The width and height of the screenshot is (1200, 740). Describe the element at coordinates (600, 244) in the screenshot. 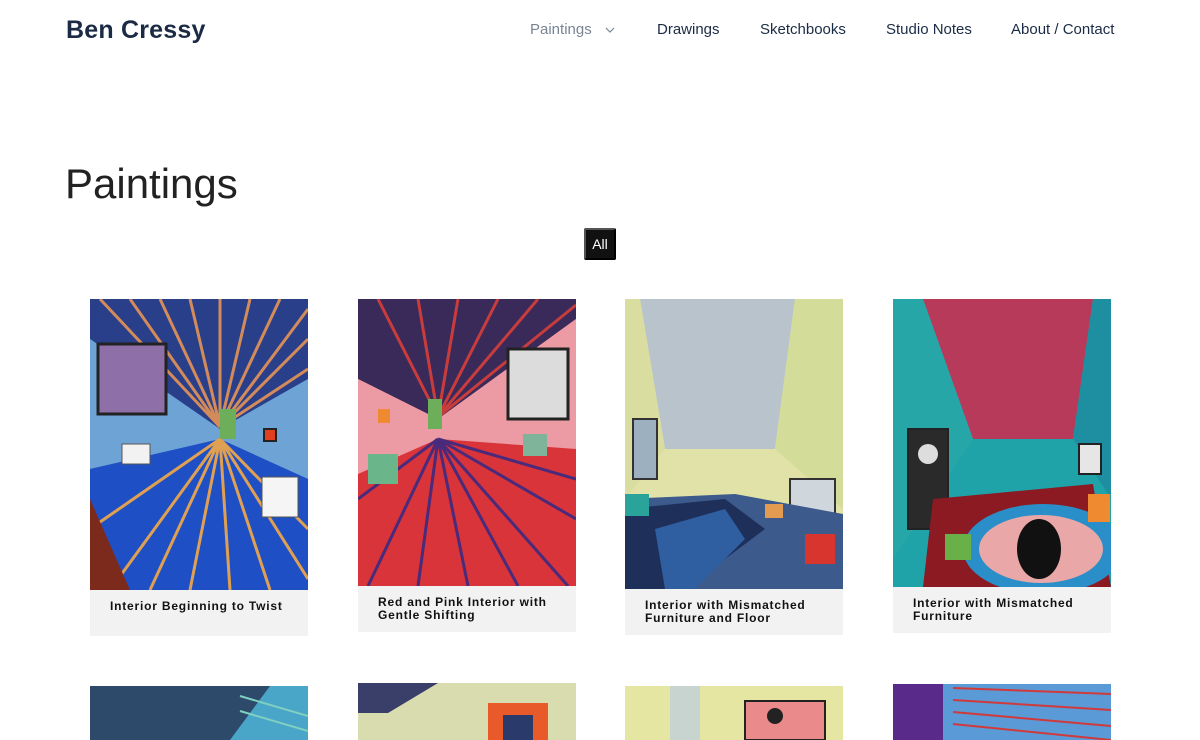

I see `filter-all-button: All` at that location.